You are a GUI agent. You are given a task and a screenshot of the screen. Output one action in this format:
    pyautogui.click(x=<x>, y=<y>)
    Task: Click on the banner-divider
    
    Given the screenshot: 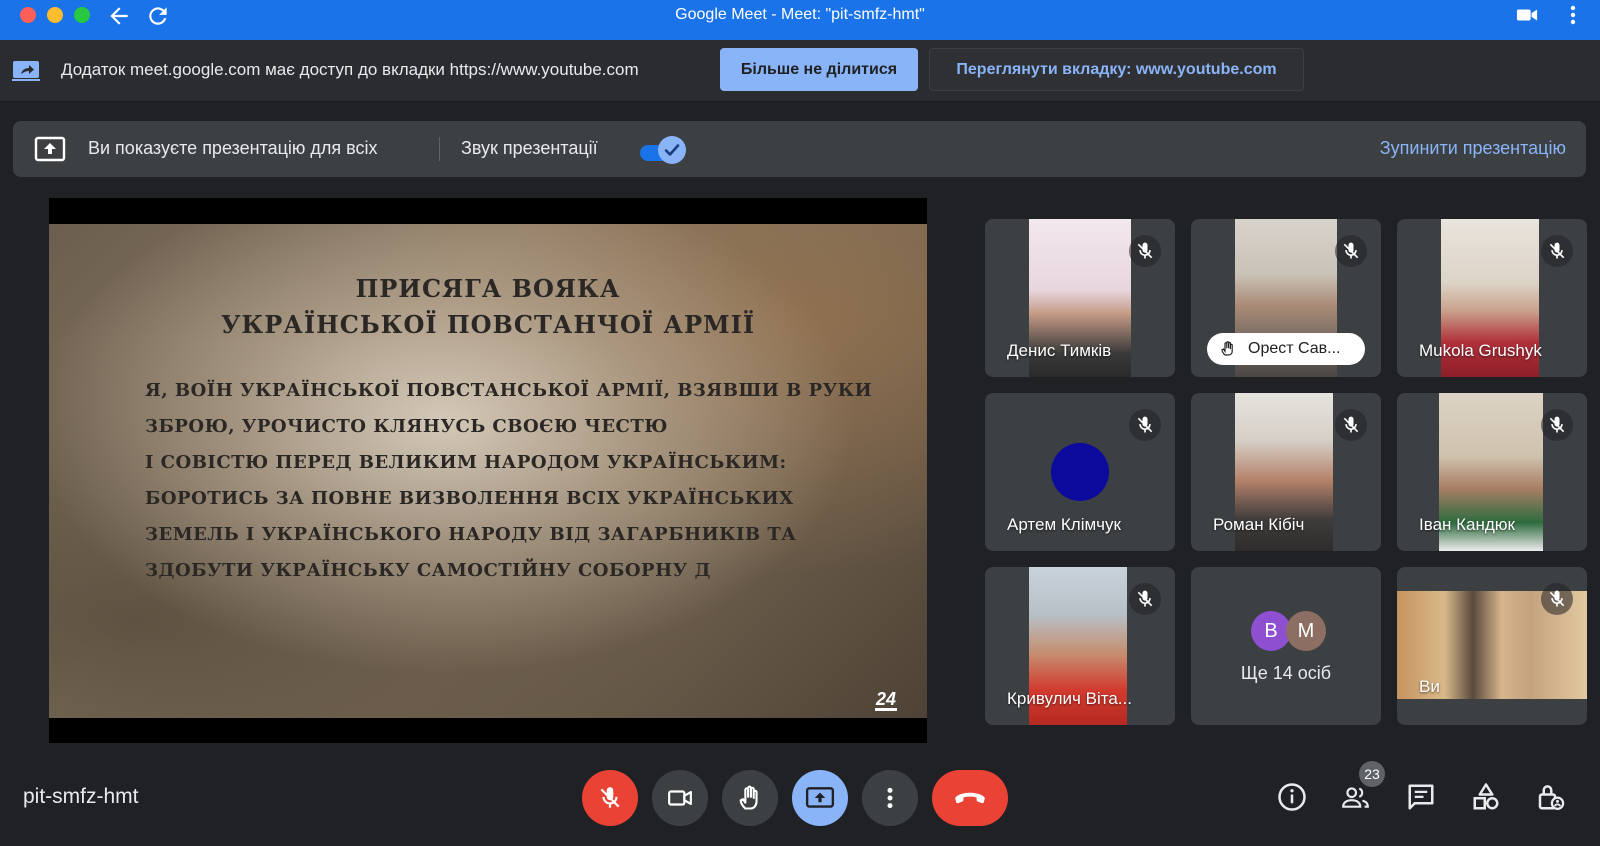 What is the action you would take?
    pyautogui.click(x=439, y=149)
    